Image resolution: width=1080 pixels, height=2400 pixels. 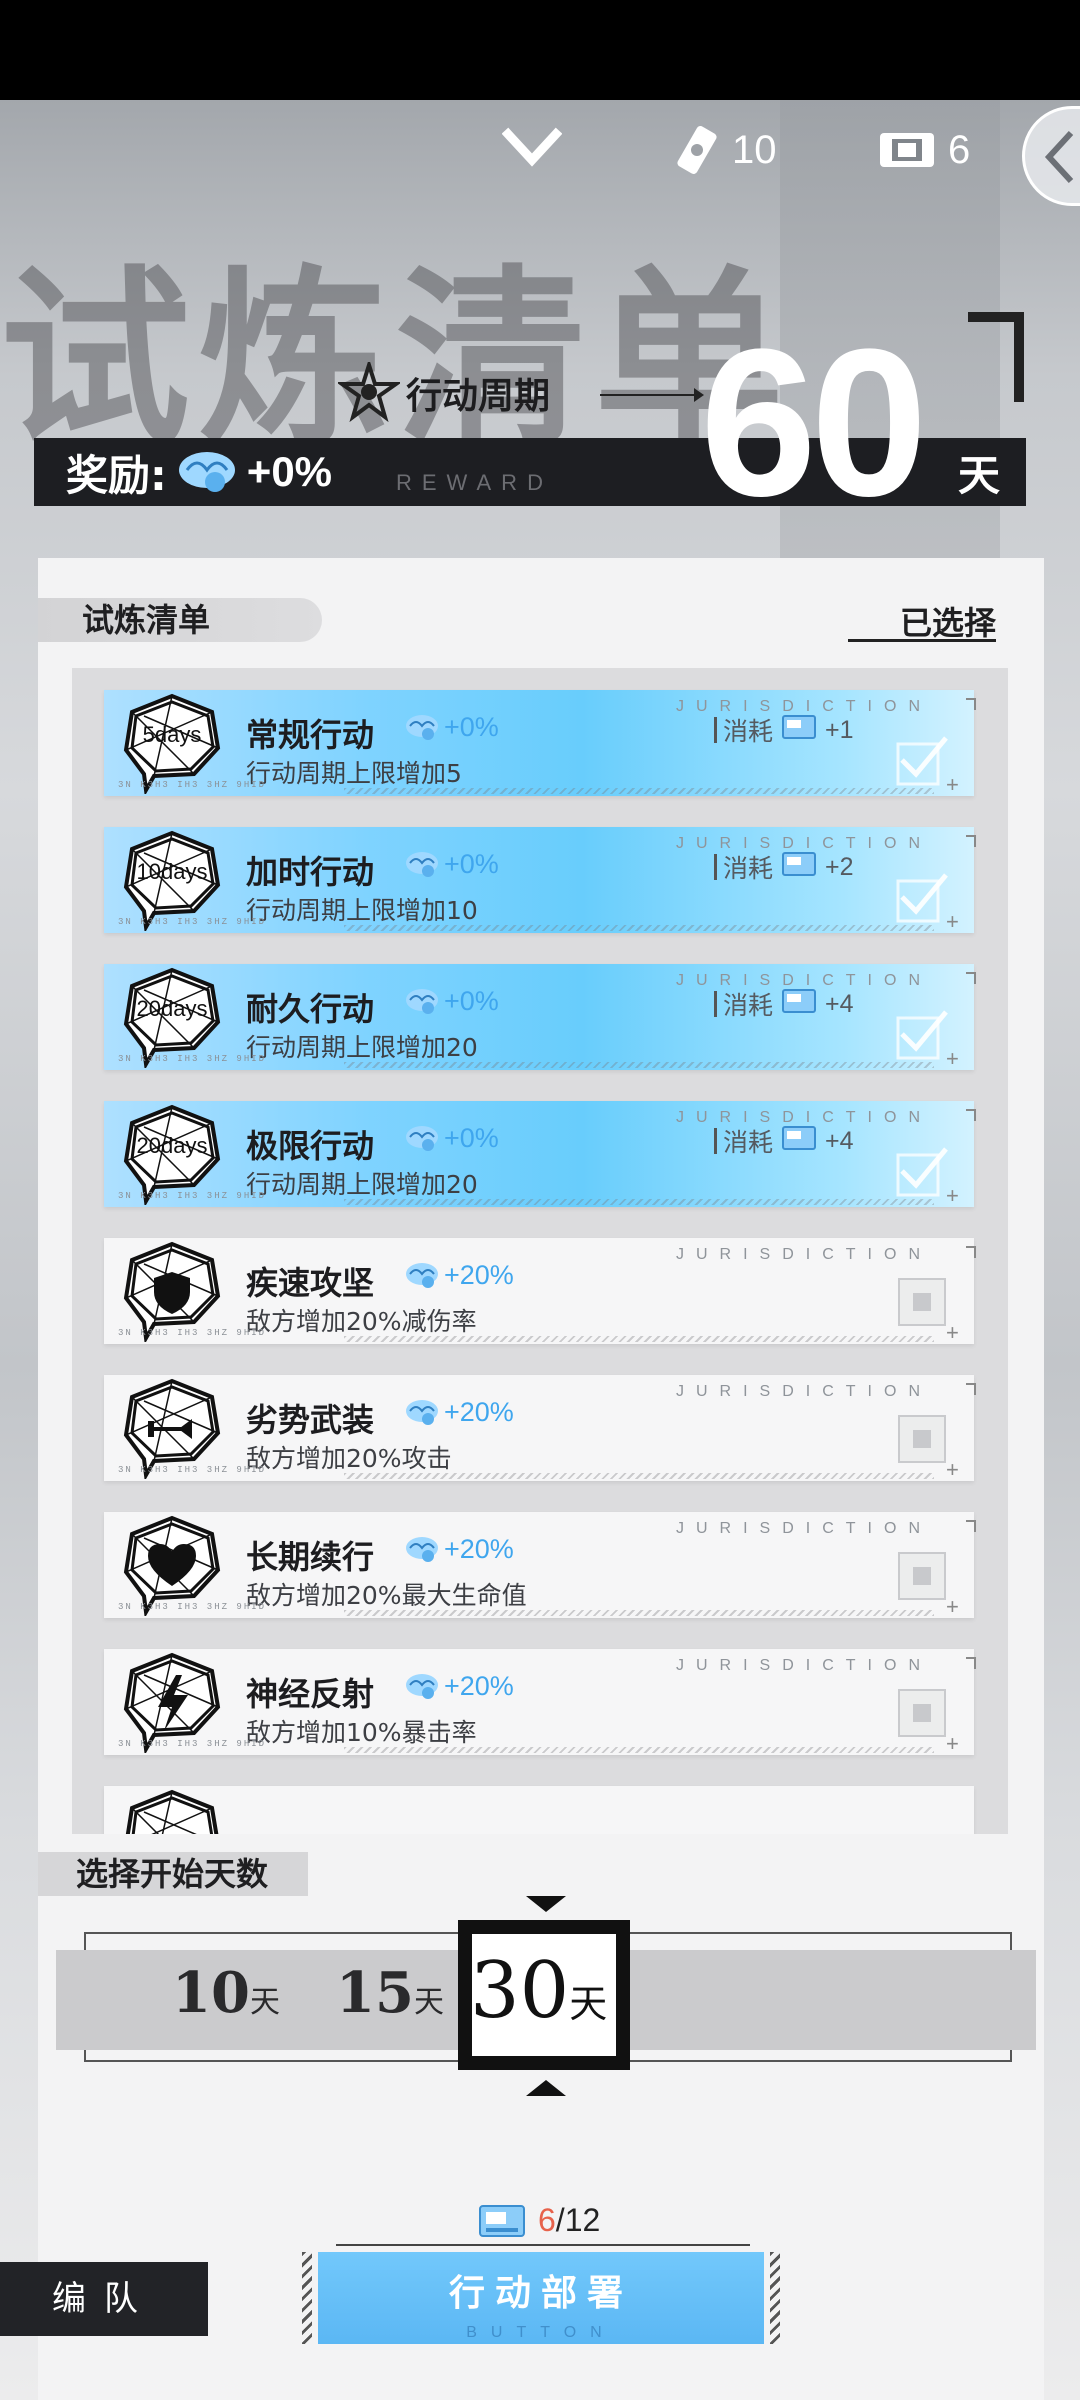 What do you see at coordinates (362, 1047) in the screenshot?
I see `trial-item-desc: 行动周期上限增加20` at bounding box center [362, 1047].